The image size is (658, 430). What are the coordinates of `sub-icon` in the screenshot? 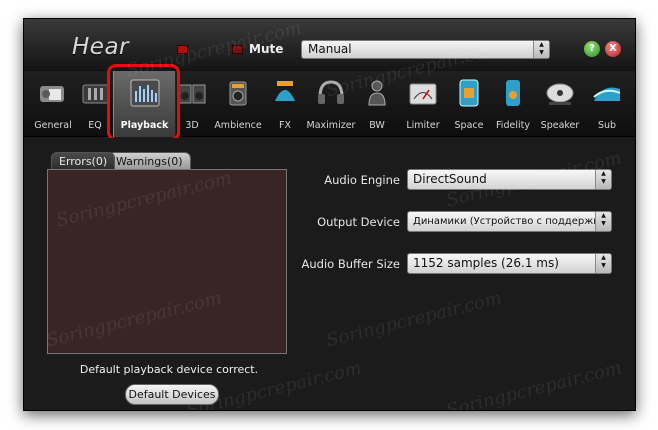 It's located at (607, 94).